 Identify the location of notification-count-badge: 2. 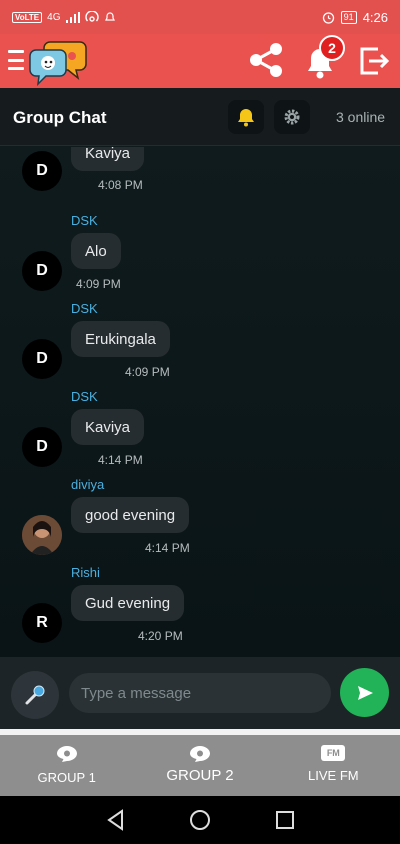
(332, 48).